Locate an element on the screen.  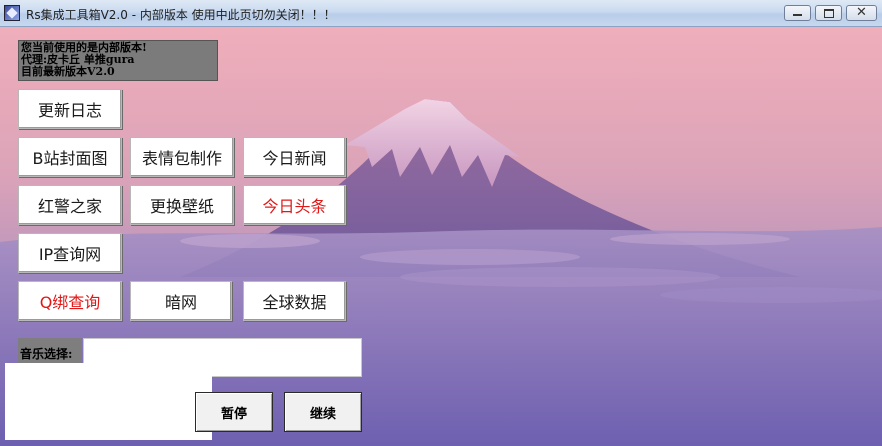
title-bar: Rs集成工具箱V2.0 - 内部版本 使用中此页切勿关闭！！！ ✕ is located at coordinates (441, 13).